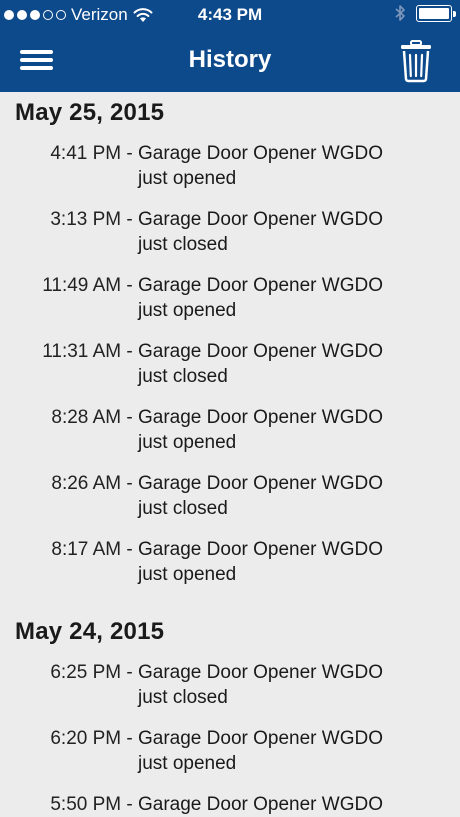 This screenshot has width=460, height=817. What do you see at coordinates (69, 430) in the screenshot?
I see `entry-time-cell: 8:28 AM -` at bounding box center [69, 430].